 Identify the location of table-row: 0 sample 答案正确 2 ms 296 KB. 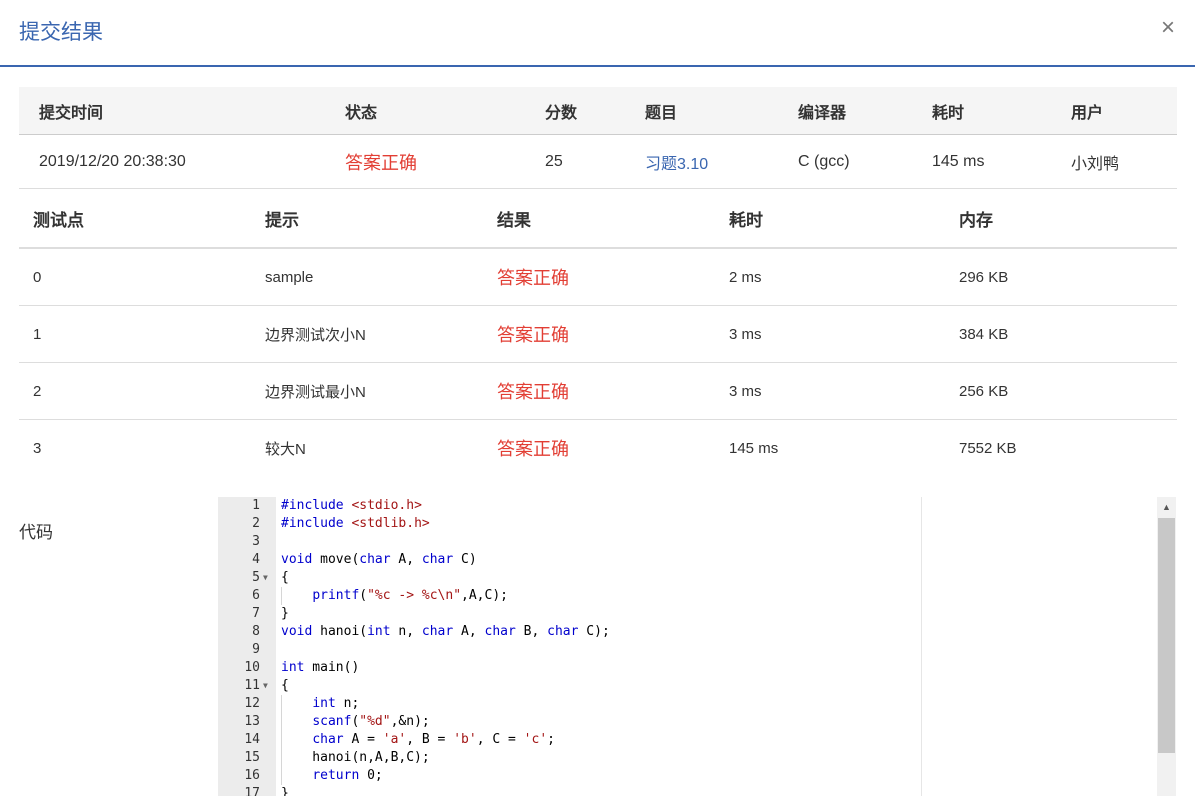
(598, 277).